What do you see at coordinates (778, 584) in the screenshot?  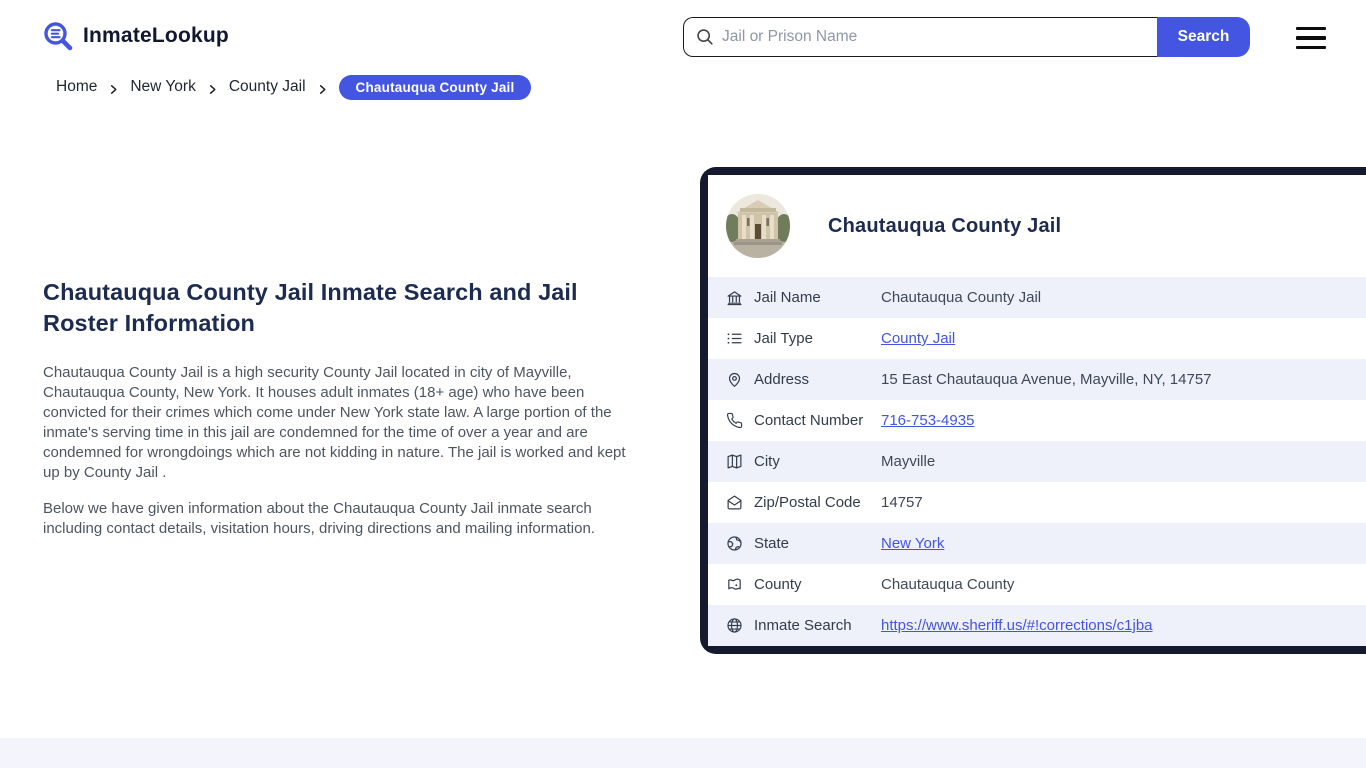 I see `row-label: County` at bounding box center [778, 584].